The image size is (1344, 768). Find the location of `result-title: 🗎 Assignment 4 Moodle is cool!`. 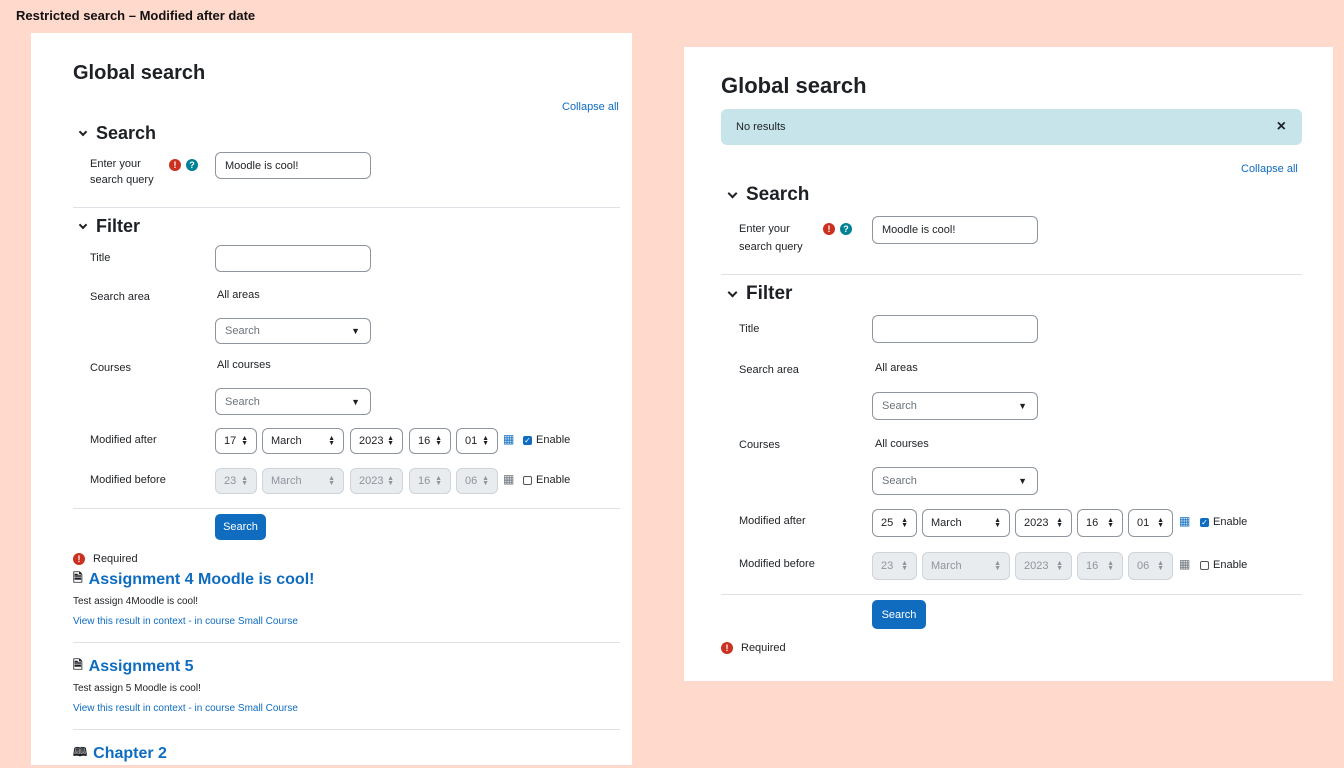

result-title: 🗎 Assignment 4 Moodle is cool! is located at coordinates (193, 579).